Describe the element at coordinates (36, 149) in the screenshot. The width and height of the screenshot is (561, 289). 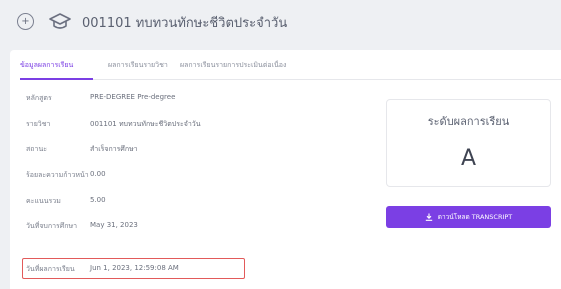
I see `info-label: สถานะ` at that location.